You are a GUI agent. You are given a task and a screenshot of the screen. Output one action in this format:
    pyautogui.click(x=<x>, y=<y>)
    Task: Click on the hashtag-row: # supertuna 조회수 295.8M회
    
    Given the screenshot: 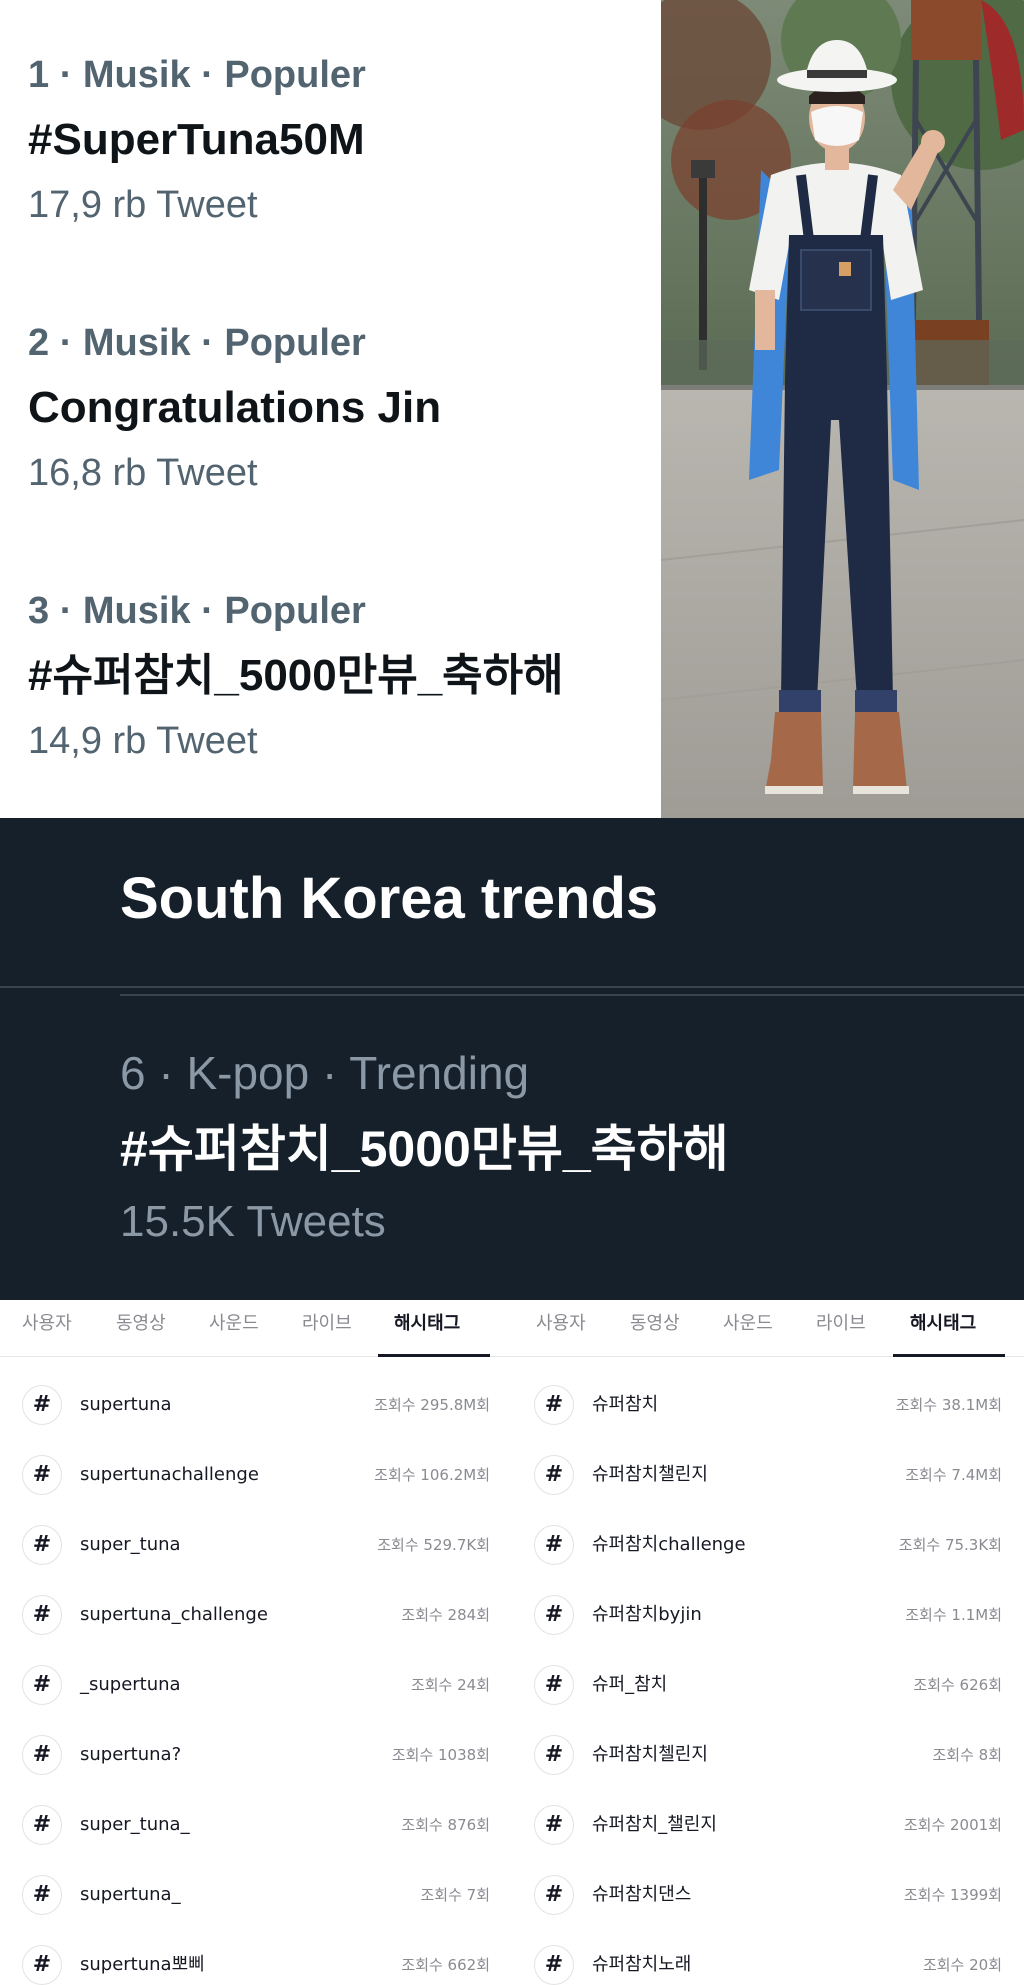 What is the action you would take?
    pyautogui.click(x=256, y=1405)
    